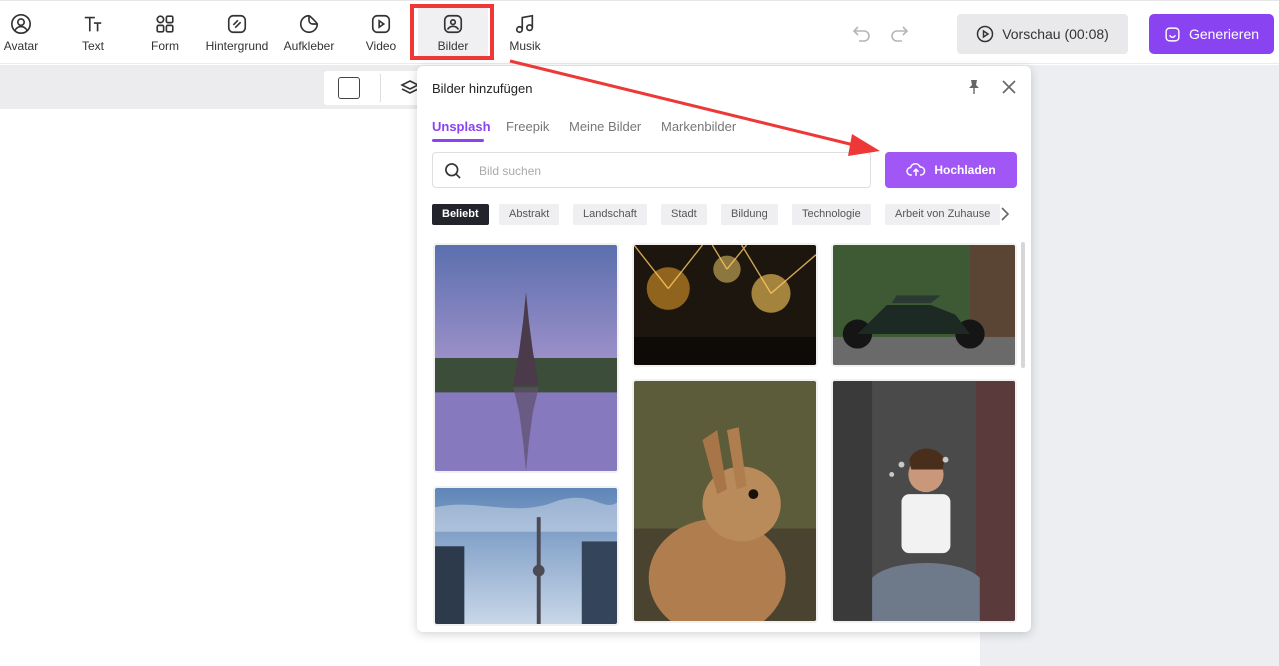 The height and width of the screenshot is (666, 1279). What do you see at coordinates (1005, 214) in the screenshot?
I see `chevron-right-icon` at bounding box center [1005, 214].